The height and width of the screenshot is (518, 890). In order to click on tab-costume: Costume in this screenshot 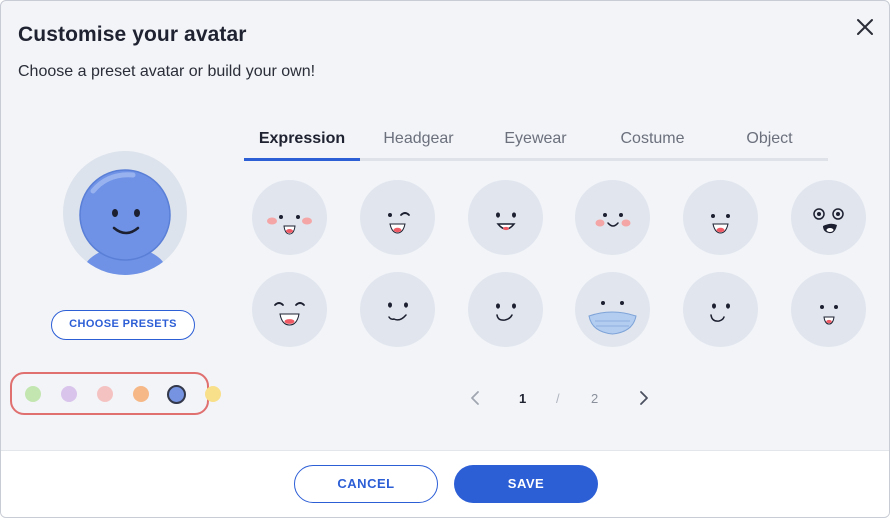, I will do `click(652, 143)`.